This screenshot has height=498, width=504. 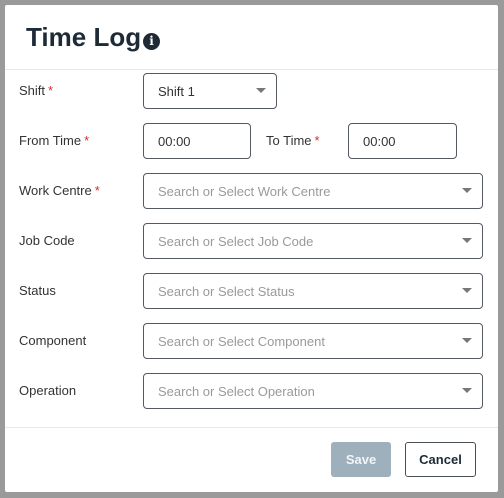 What do you see at coordinates (48, 390) in the screenshot?
I see `operation-label: Operation` at bounding box center [48, 390].